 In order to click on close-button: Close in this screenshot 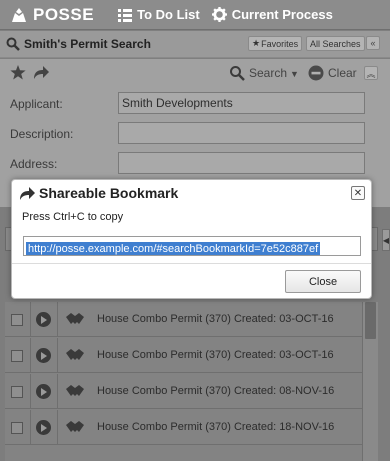, I will do `click(323, 281)`.